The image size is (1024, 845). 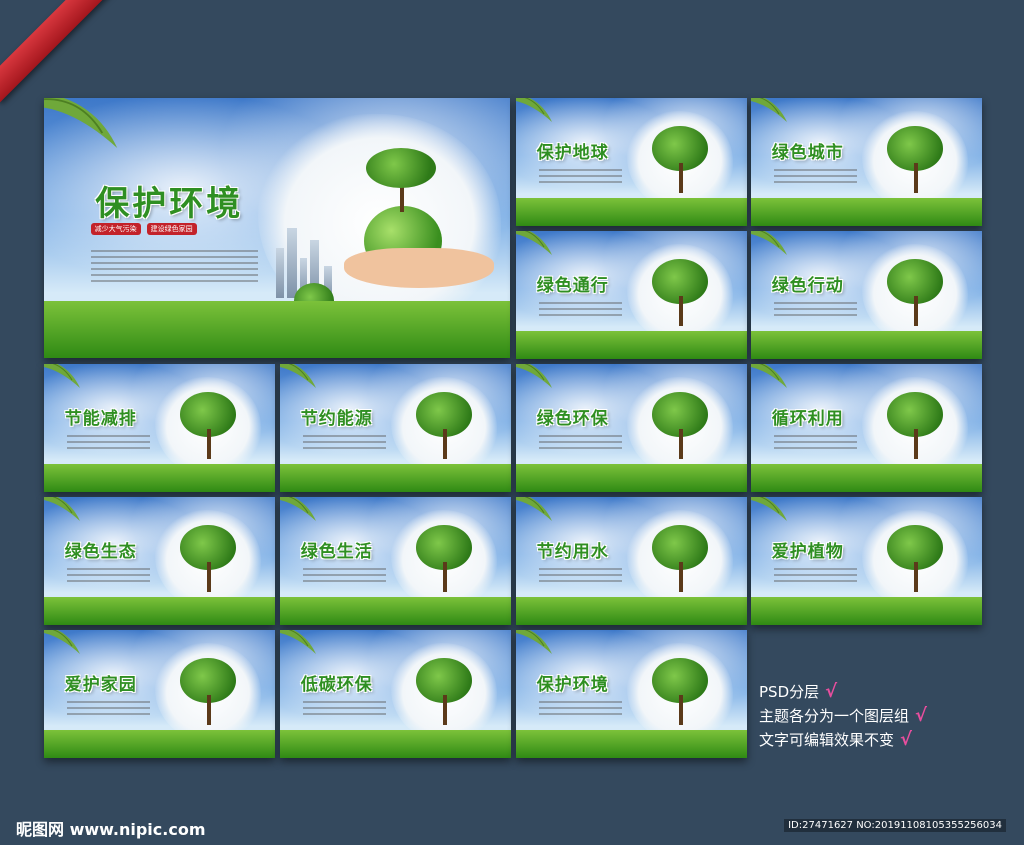 I want to click on card-title: 绿色城市, so click(x=807, y=152).